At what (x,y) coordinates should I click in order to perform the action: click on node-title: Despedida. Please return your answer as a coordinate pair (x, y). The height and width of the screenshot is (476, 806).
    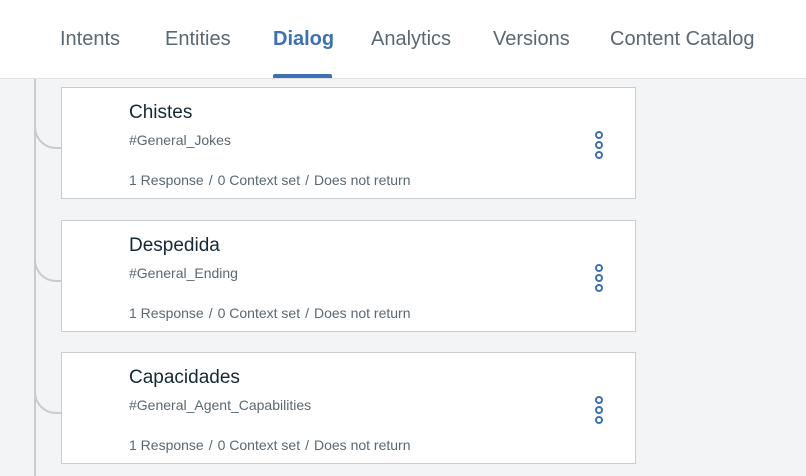
    Looking at the image, I should click on (174, 245).